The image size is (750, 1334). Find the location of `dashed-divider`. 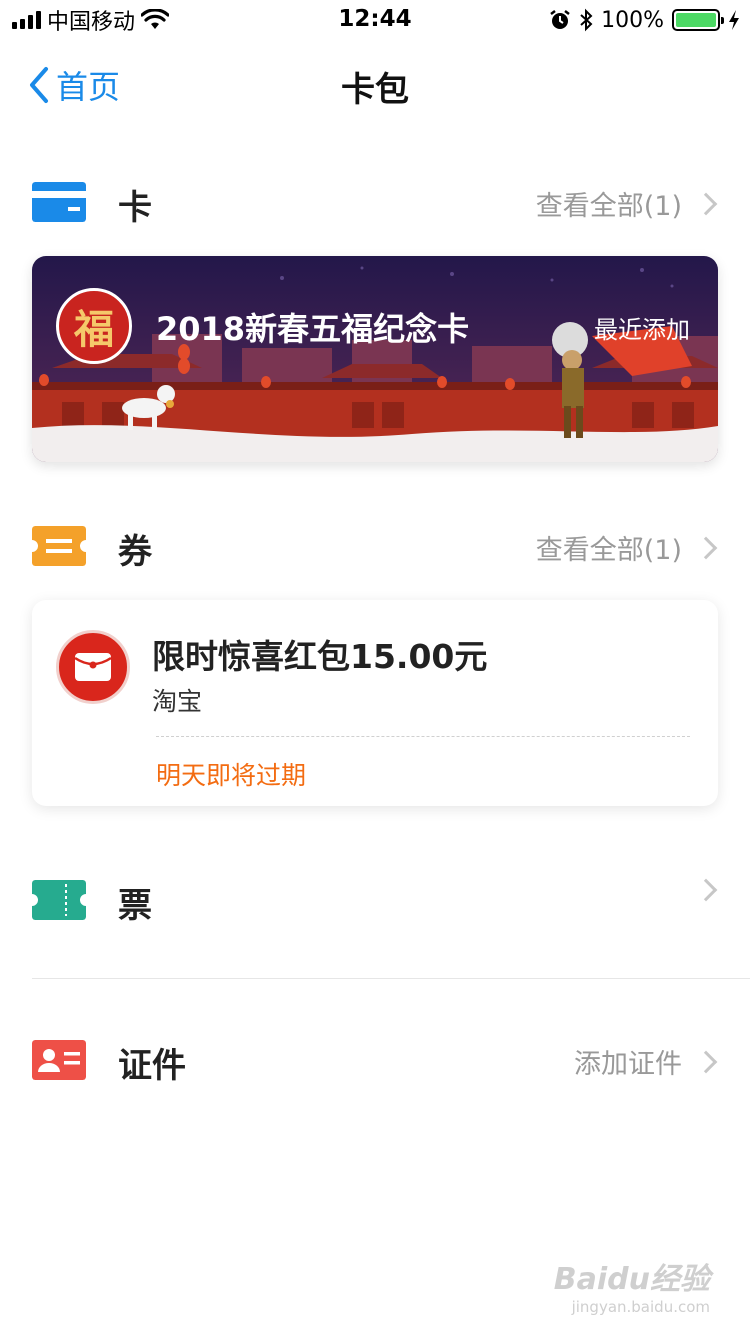

dashed-divider is located at coordinates (423, 736).